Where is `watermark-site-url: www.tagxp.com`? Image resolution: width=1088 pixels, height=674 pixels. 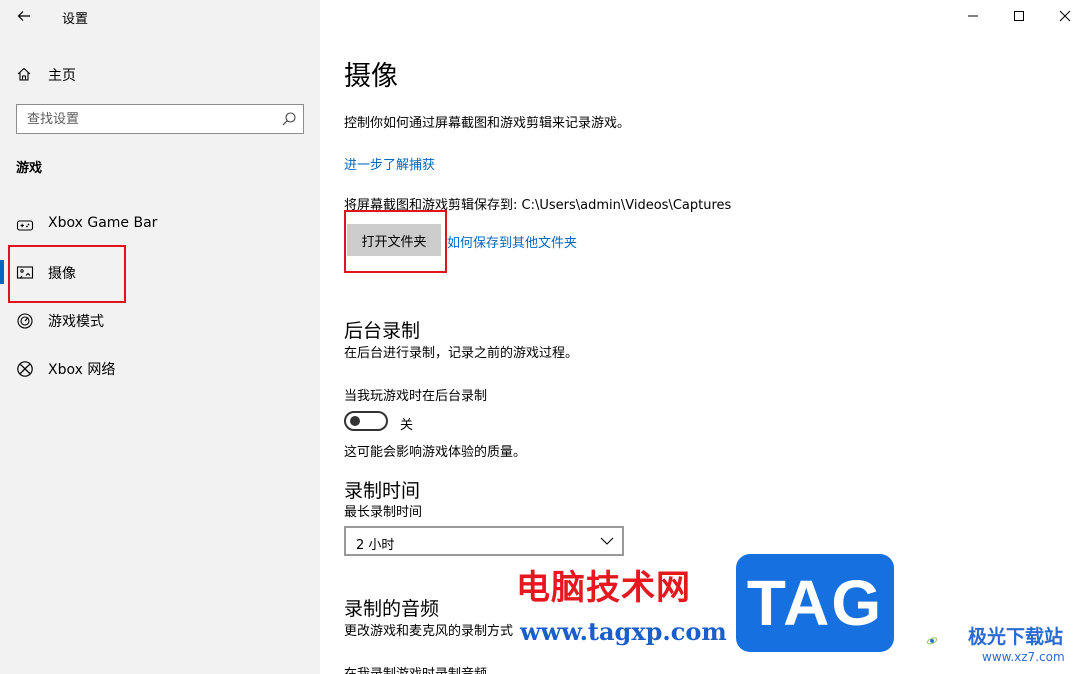
watermark-site-url: www.tagxp.com is located at coordinates (623, 631).